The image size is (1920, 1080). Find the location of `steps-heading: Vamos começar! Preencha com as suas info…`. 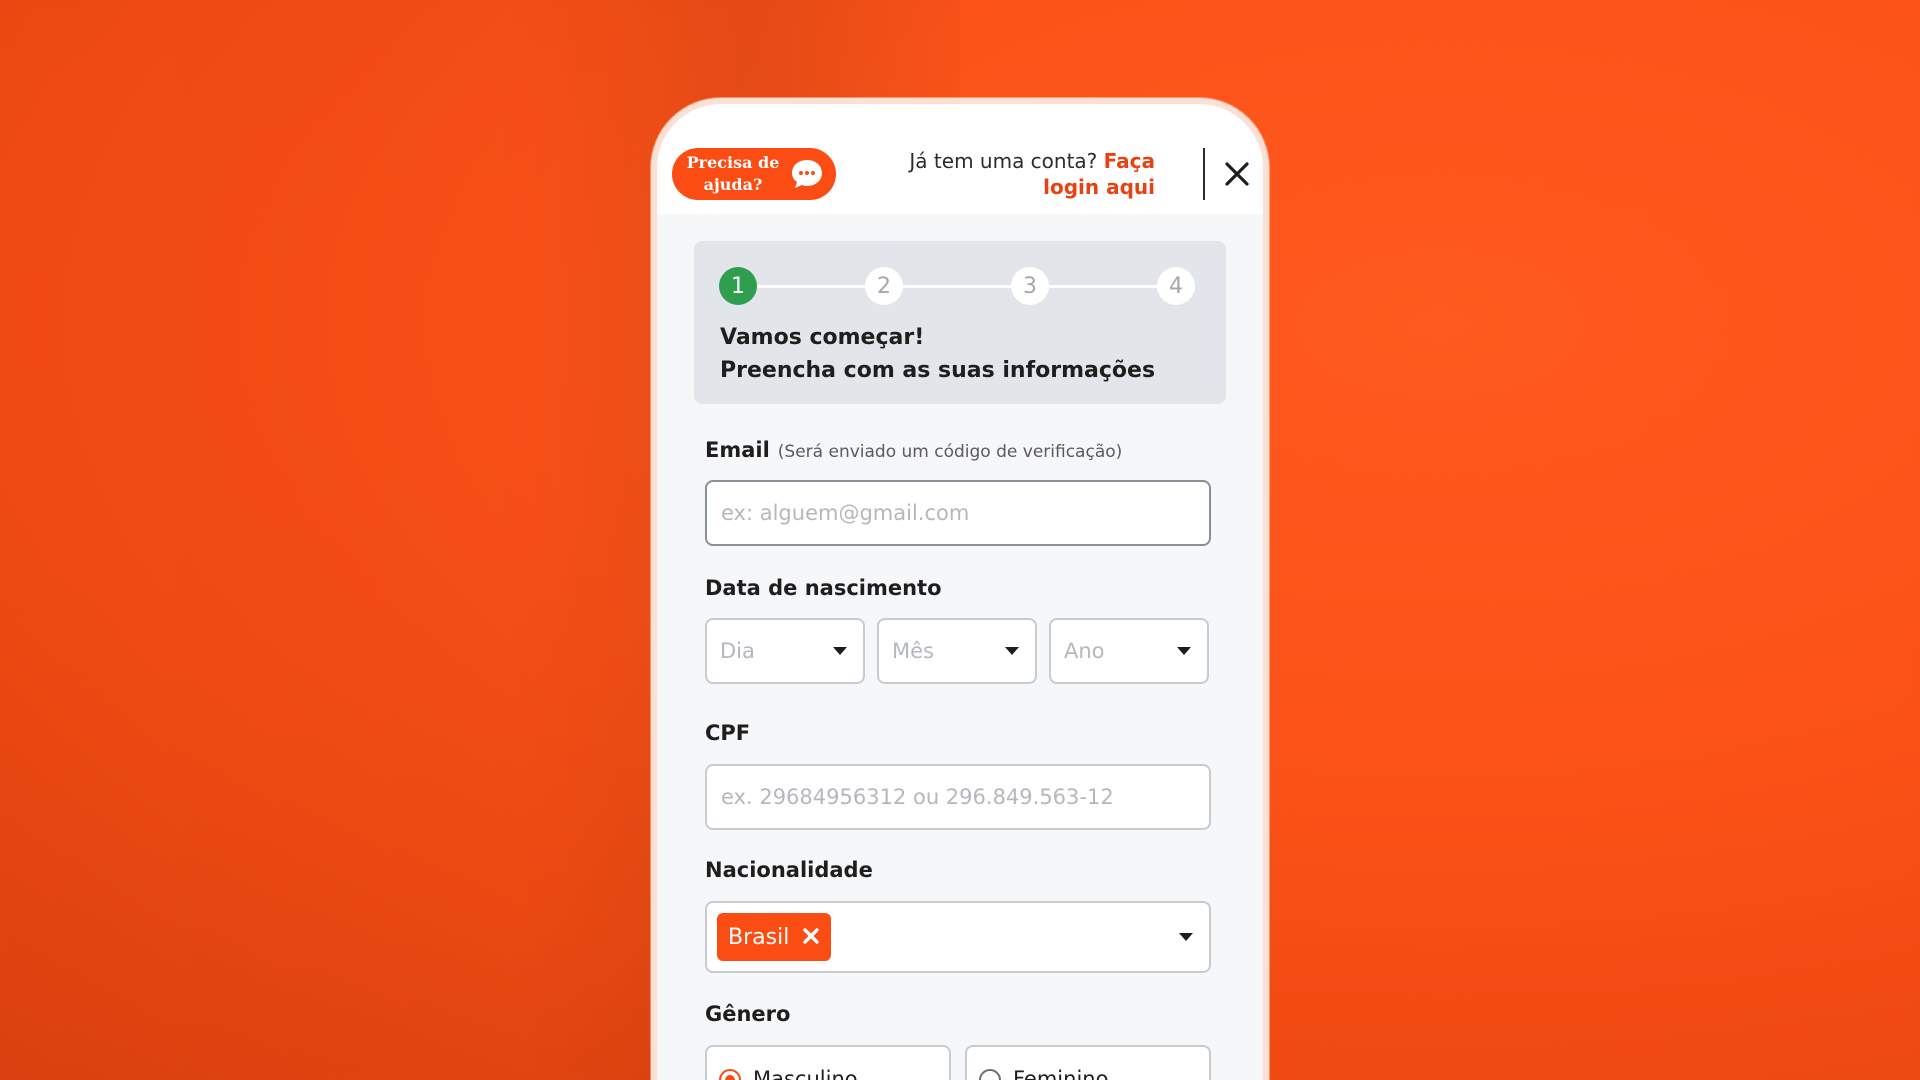

steps-heading: Vamos começar! Preencha com as suas info… is located at coordinates (937, 354).